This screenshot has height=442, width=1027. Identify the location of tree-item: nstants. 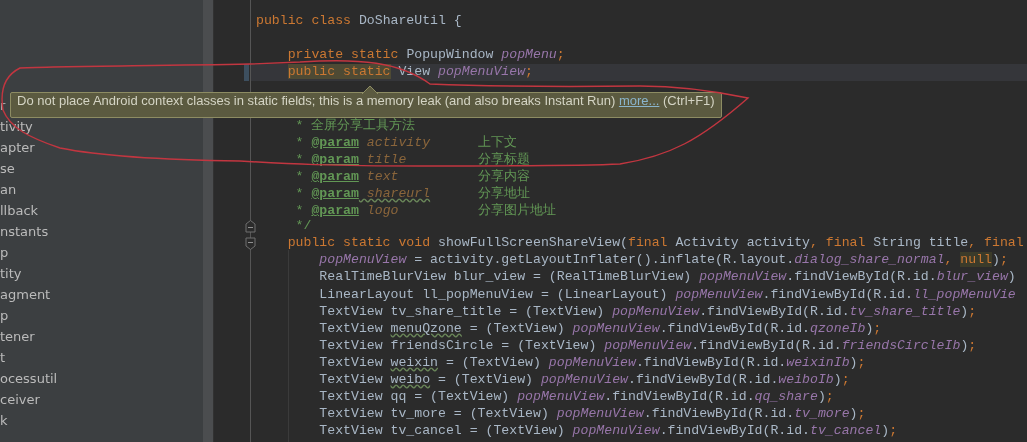
(101, 231).